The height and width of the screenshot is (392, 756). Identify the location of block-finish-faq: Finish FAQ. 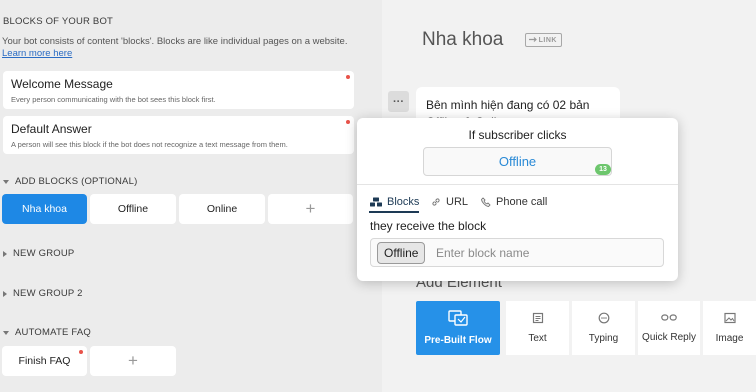
(44, 361).